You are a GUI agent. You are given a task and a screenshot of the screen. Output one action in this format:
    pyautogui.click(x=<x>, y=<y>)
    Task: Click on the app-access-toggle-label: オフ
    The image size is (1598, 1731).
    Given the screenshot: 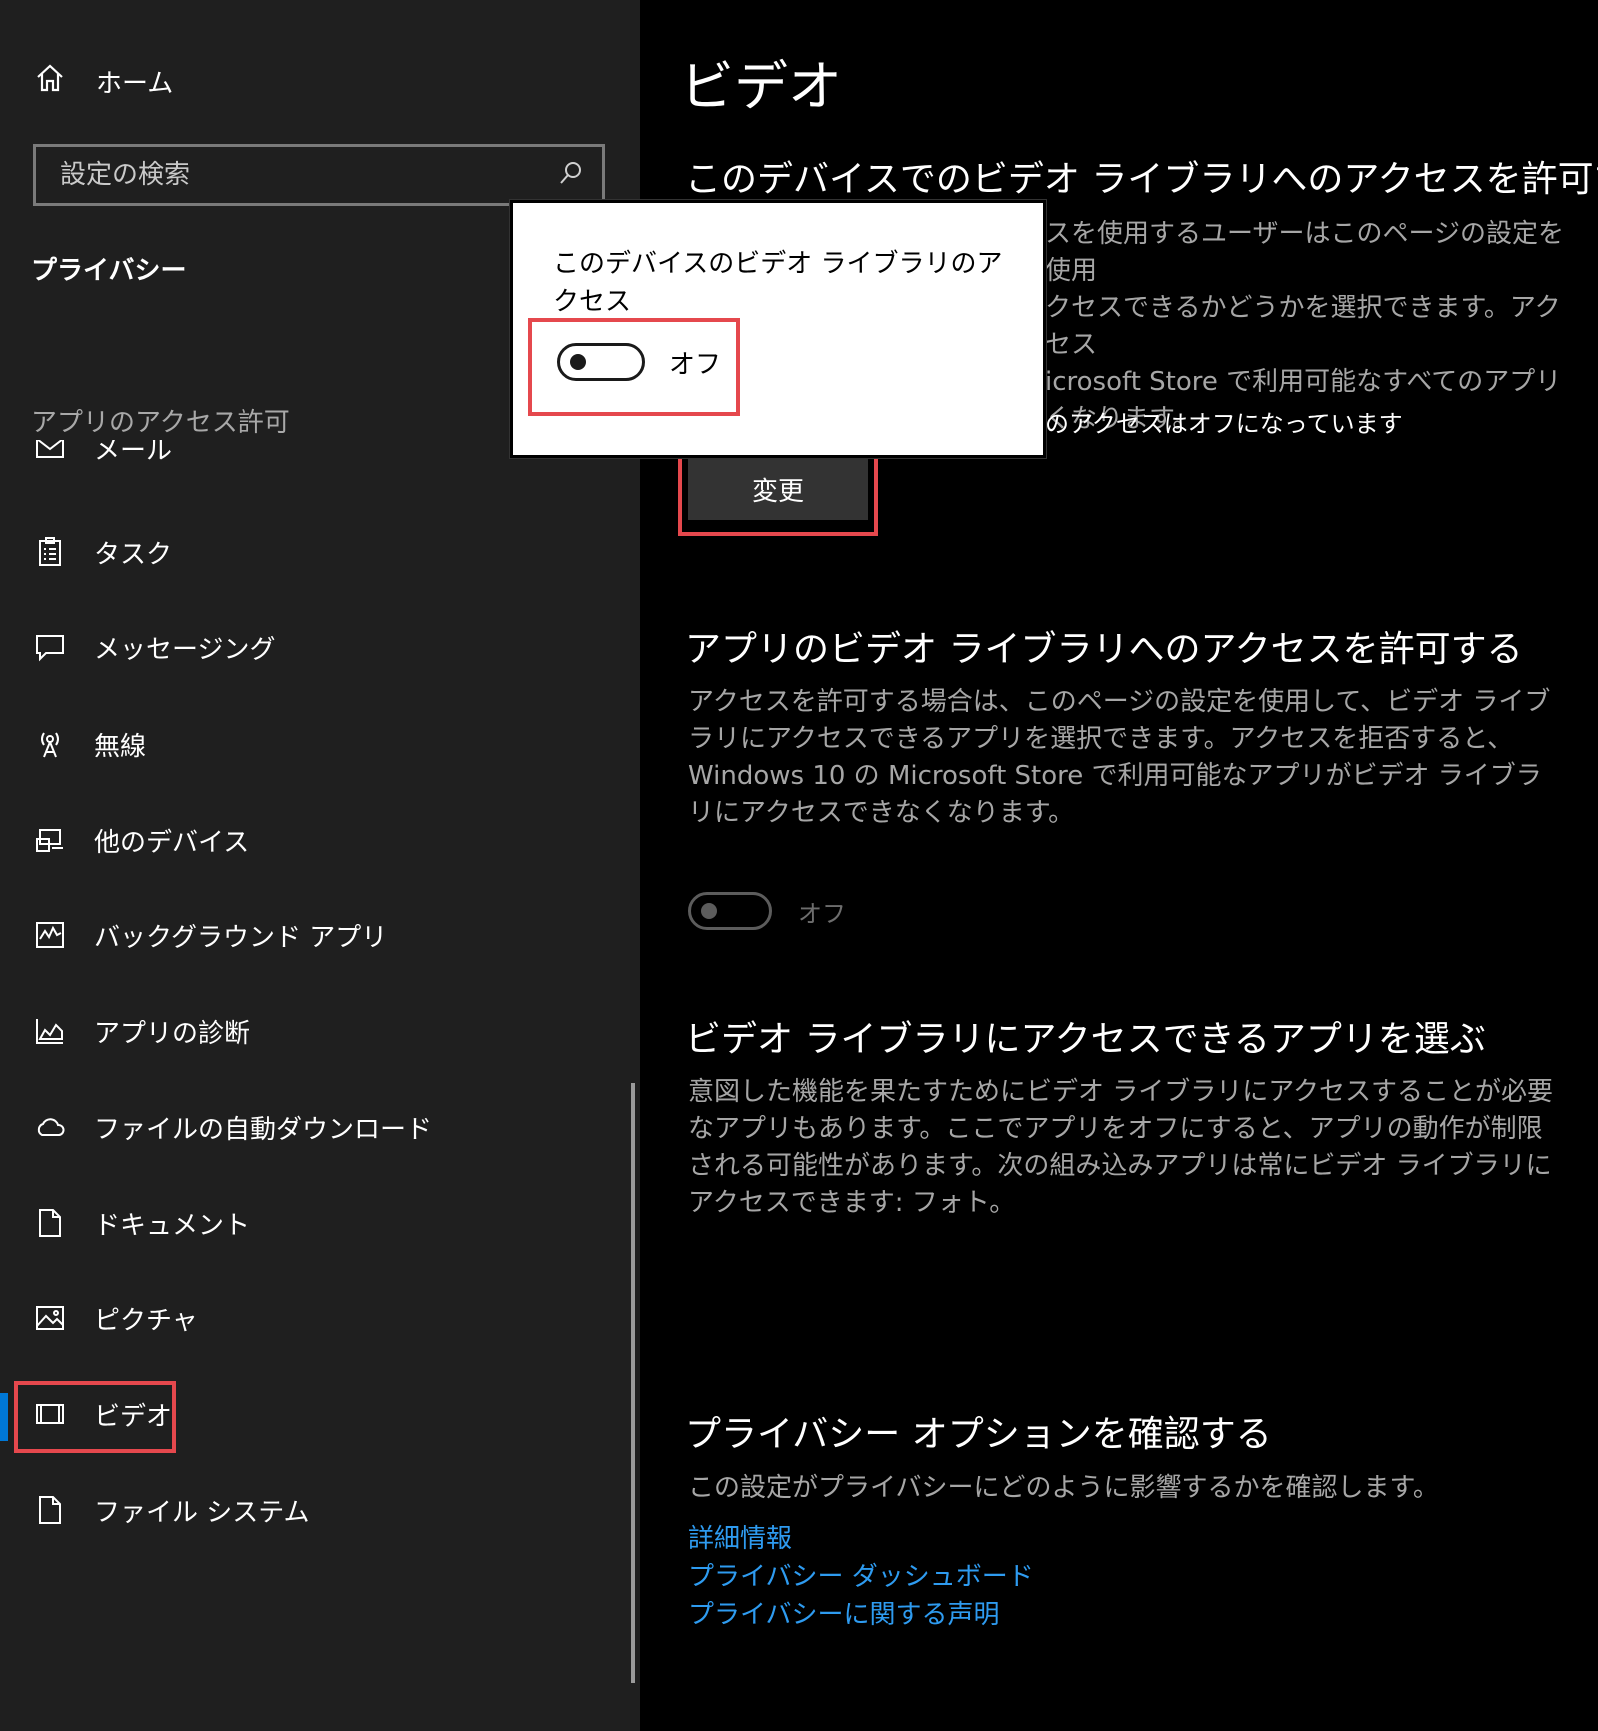 What is the action you would take?
    pyautogui.click(x=822, y=913)
    